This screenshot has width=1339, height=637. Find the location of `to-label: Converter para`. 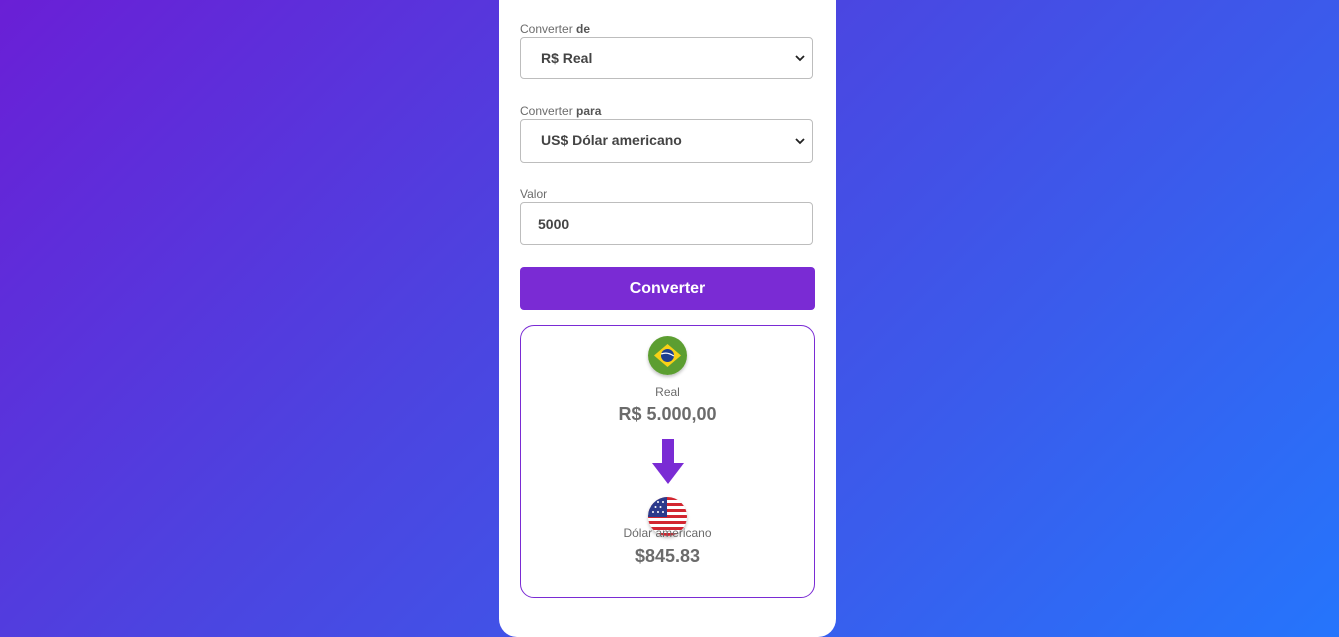

to-label: Converter para is located at coordinates (560, 111).